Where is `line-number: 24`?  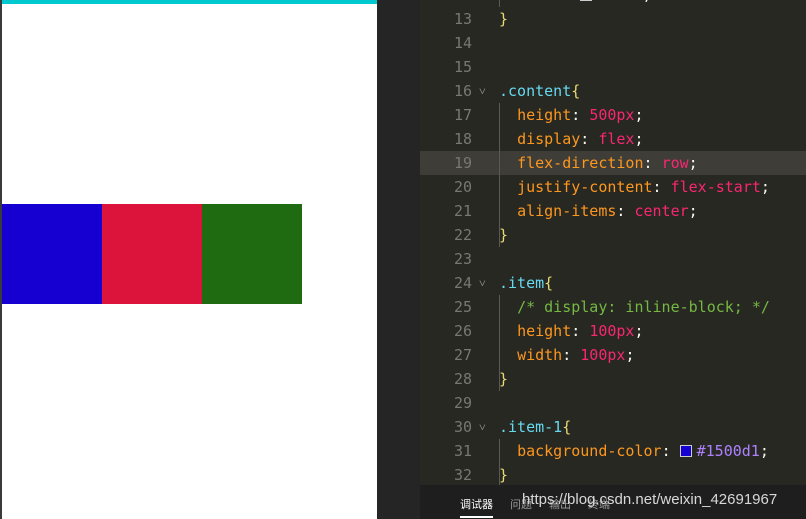
line-number: 24 is located at coordinates (462, 283).